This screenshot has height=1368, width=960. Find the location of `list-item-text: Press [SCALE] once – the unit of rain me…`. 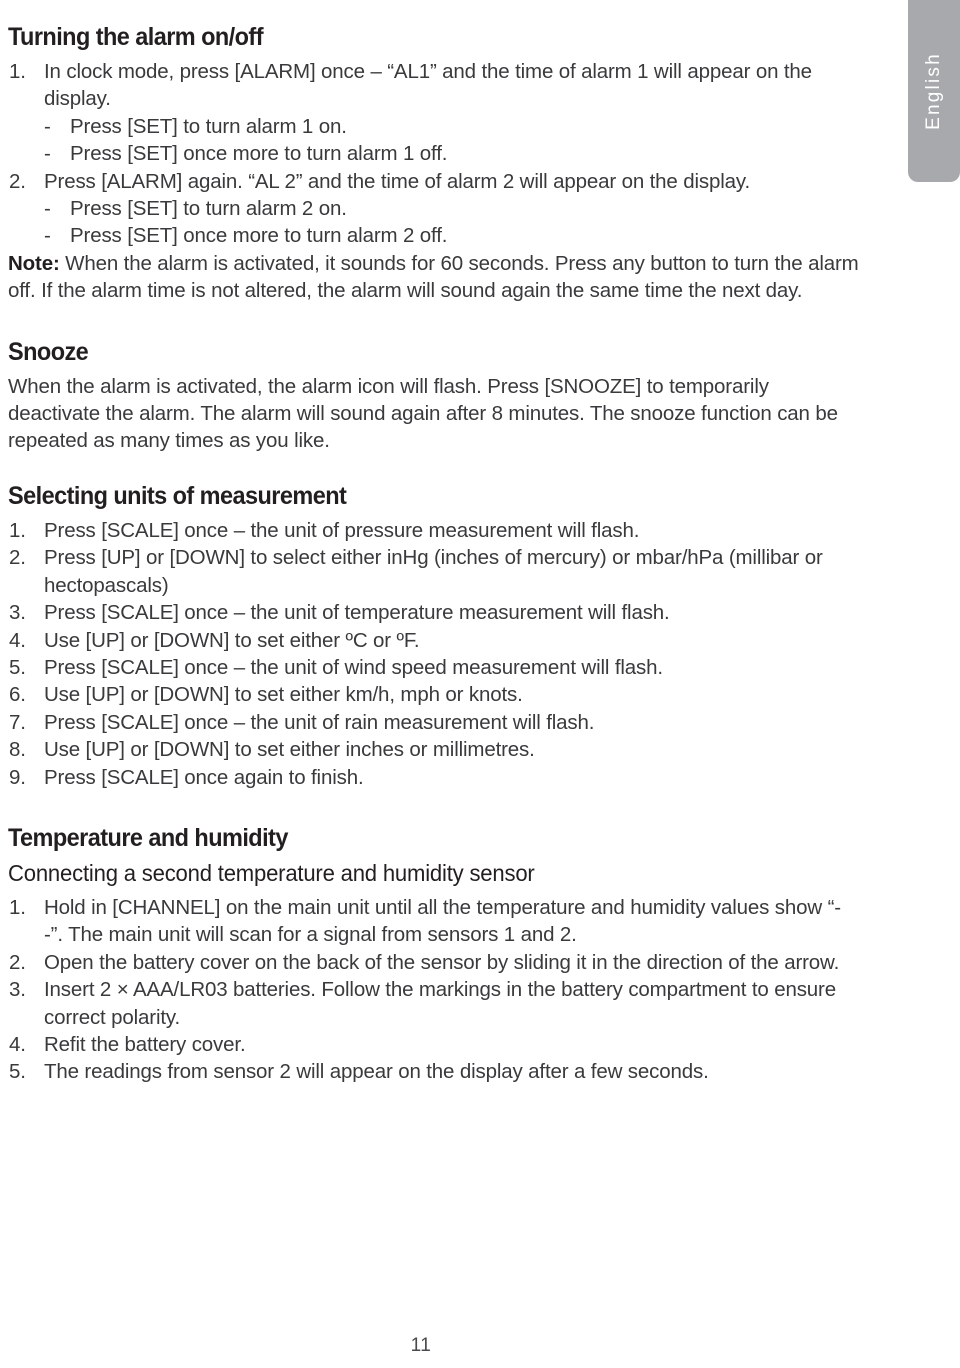

list-item-text: Press [SCALE] once – the unit of rain me… is located at coordinates (319, 722).